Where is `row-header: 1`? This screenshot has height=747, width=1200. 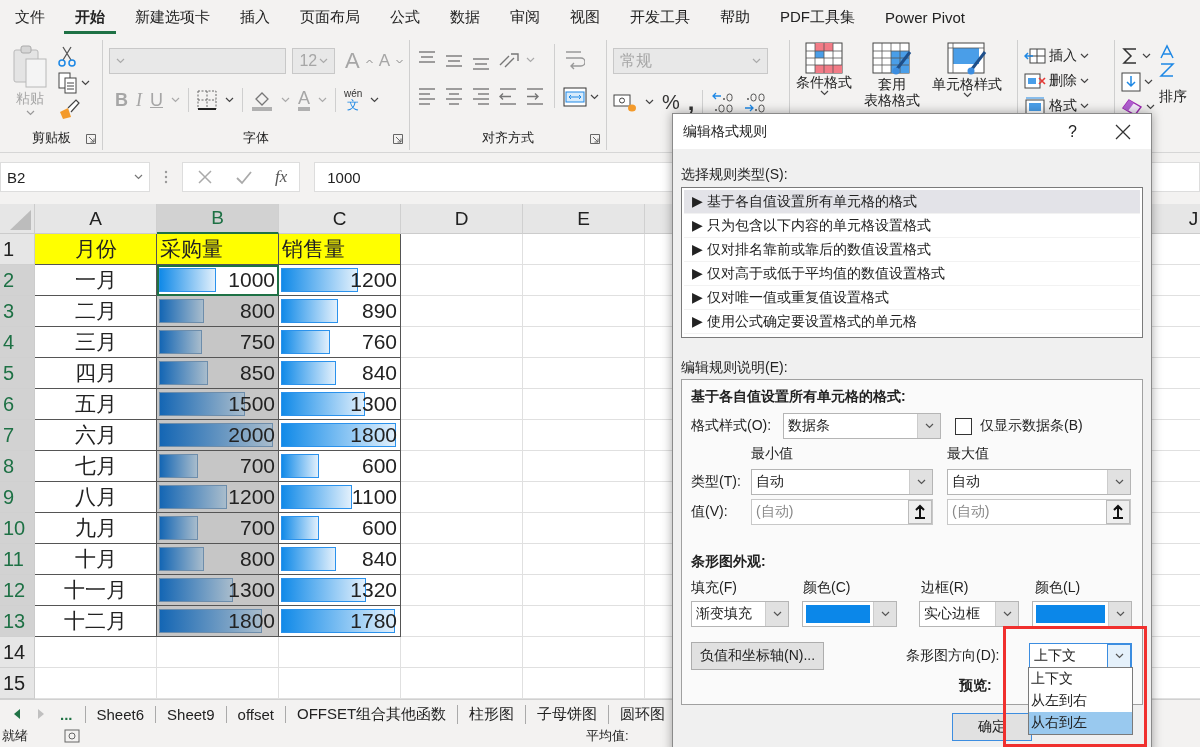 row-header: 1 is located at coordinates (17, 249).